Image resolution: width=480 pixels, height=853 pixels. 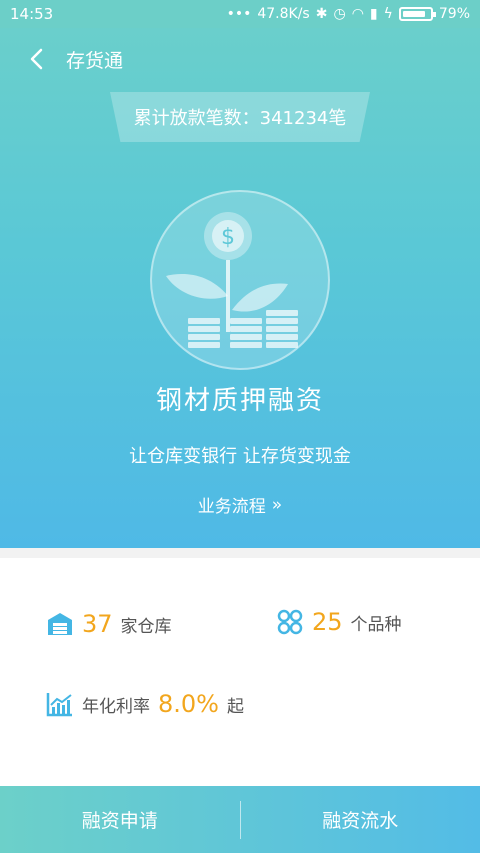 I want to click on loan-count-text: 累计放款笔数：341234笔, so click(x=240, y=118).